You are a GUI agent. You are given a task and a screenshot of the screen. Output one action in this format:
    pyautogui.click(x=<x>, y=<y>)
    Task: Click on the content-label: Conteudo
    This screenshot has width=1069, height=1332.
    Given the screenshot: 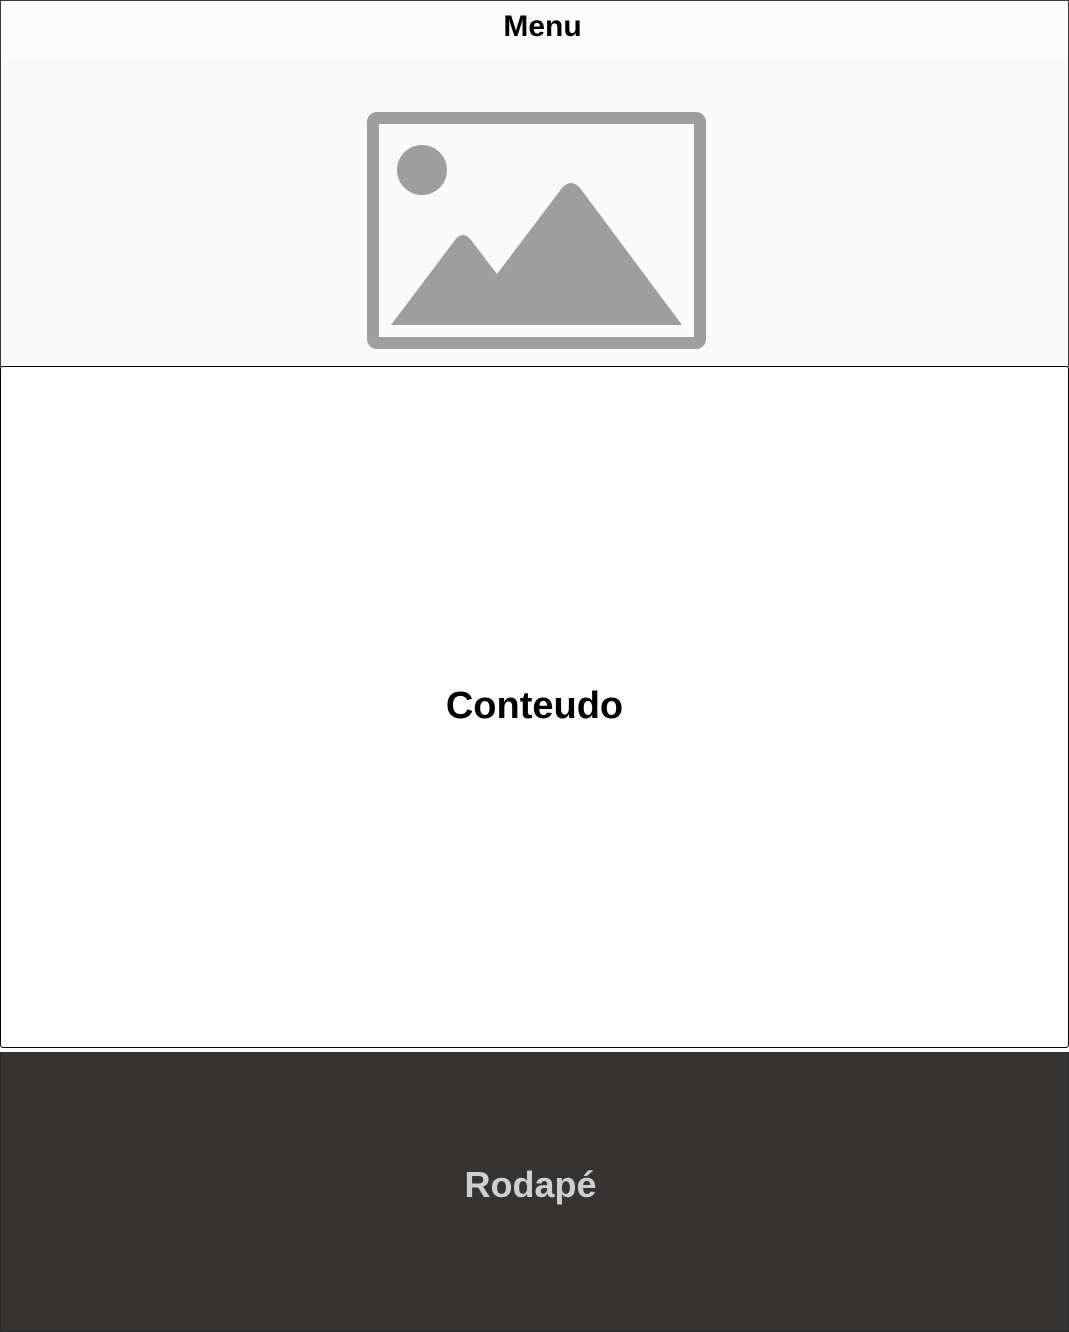 What is the action you would take?
    pyautogui.click(x=534, y=705)
    